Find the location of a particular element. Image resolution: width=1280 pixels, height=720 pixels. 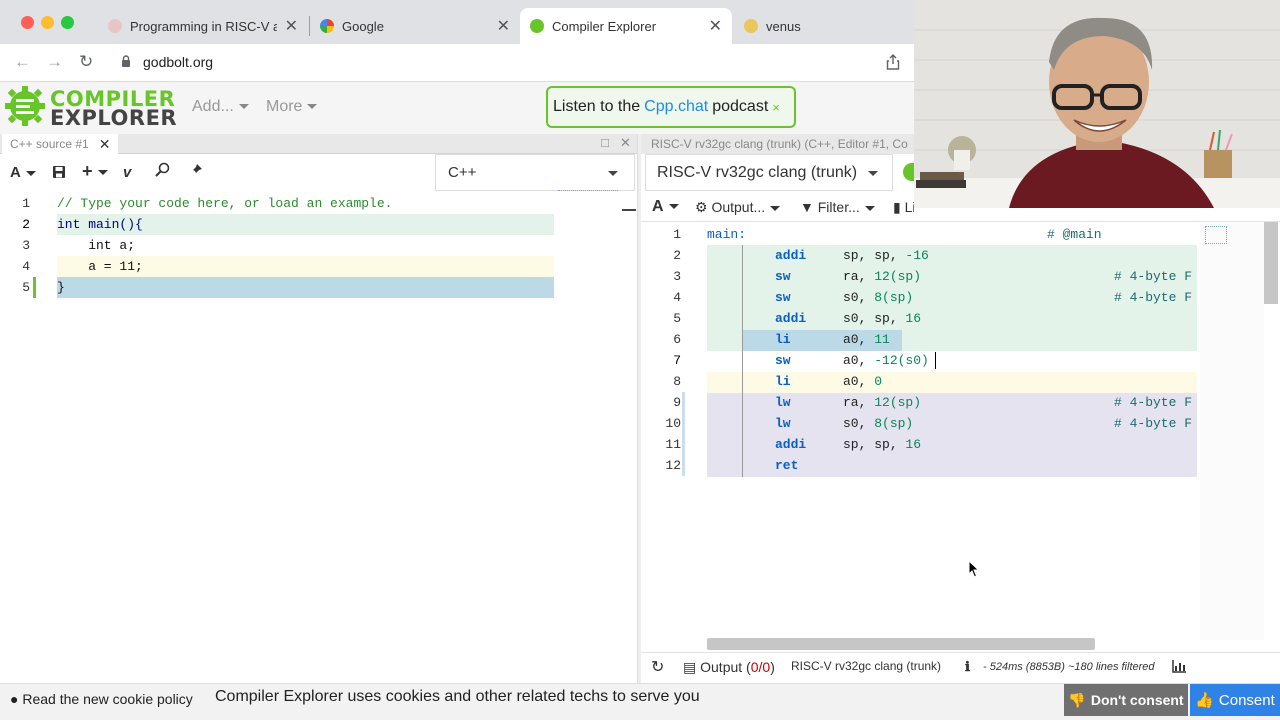

add-new-button: + is located at coordinates (95, 171).